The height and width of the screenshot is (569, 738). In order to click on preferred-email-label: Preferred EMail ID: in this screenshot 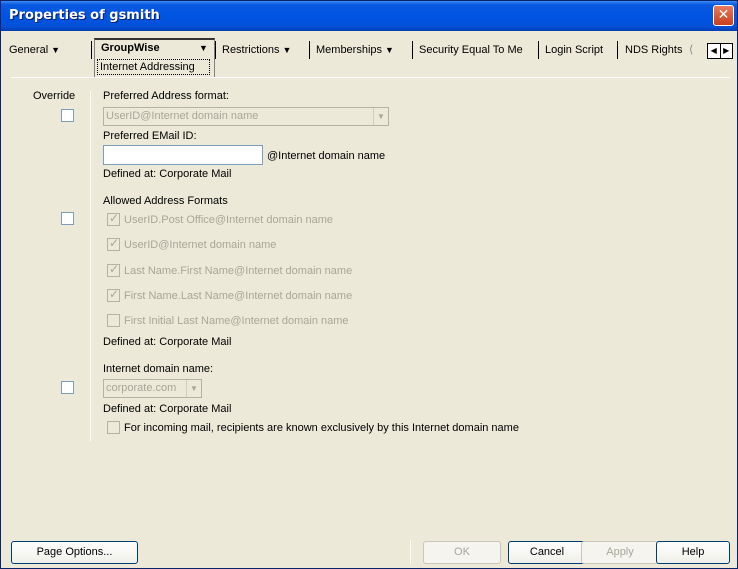, I will do `click(150, 136)`.